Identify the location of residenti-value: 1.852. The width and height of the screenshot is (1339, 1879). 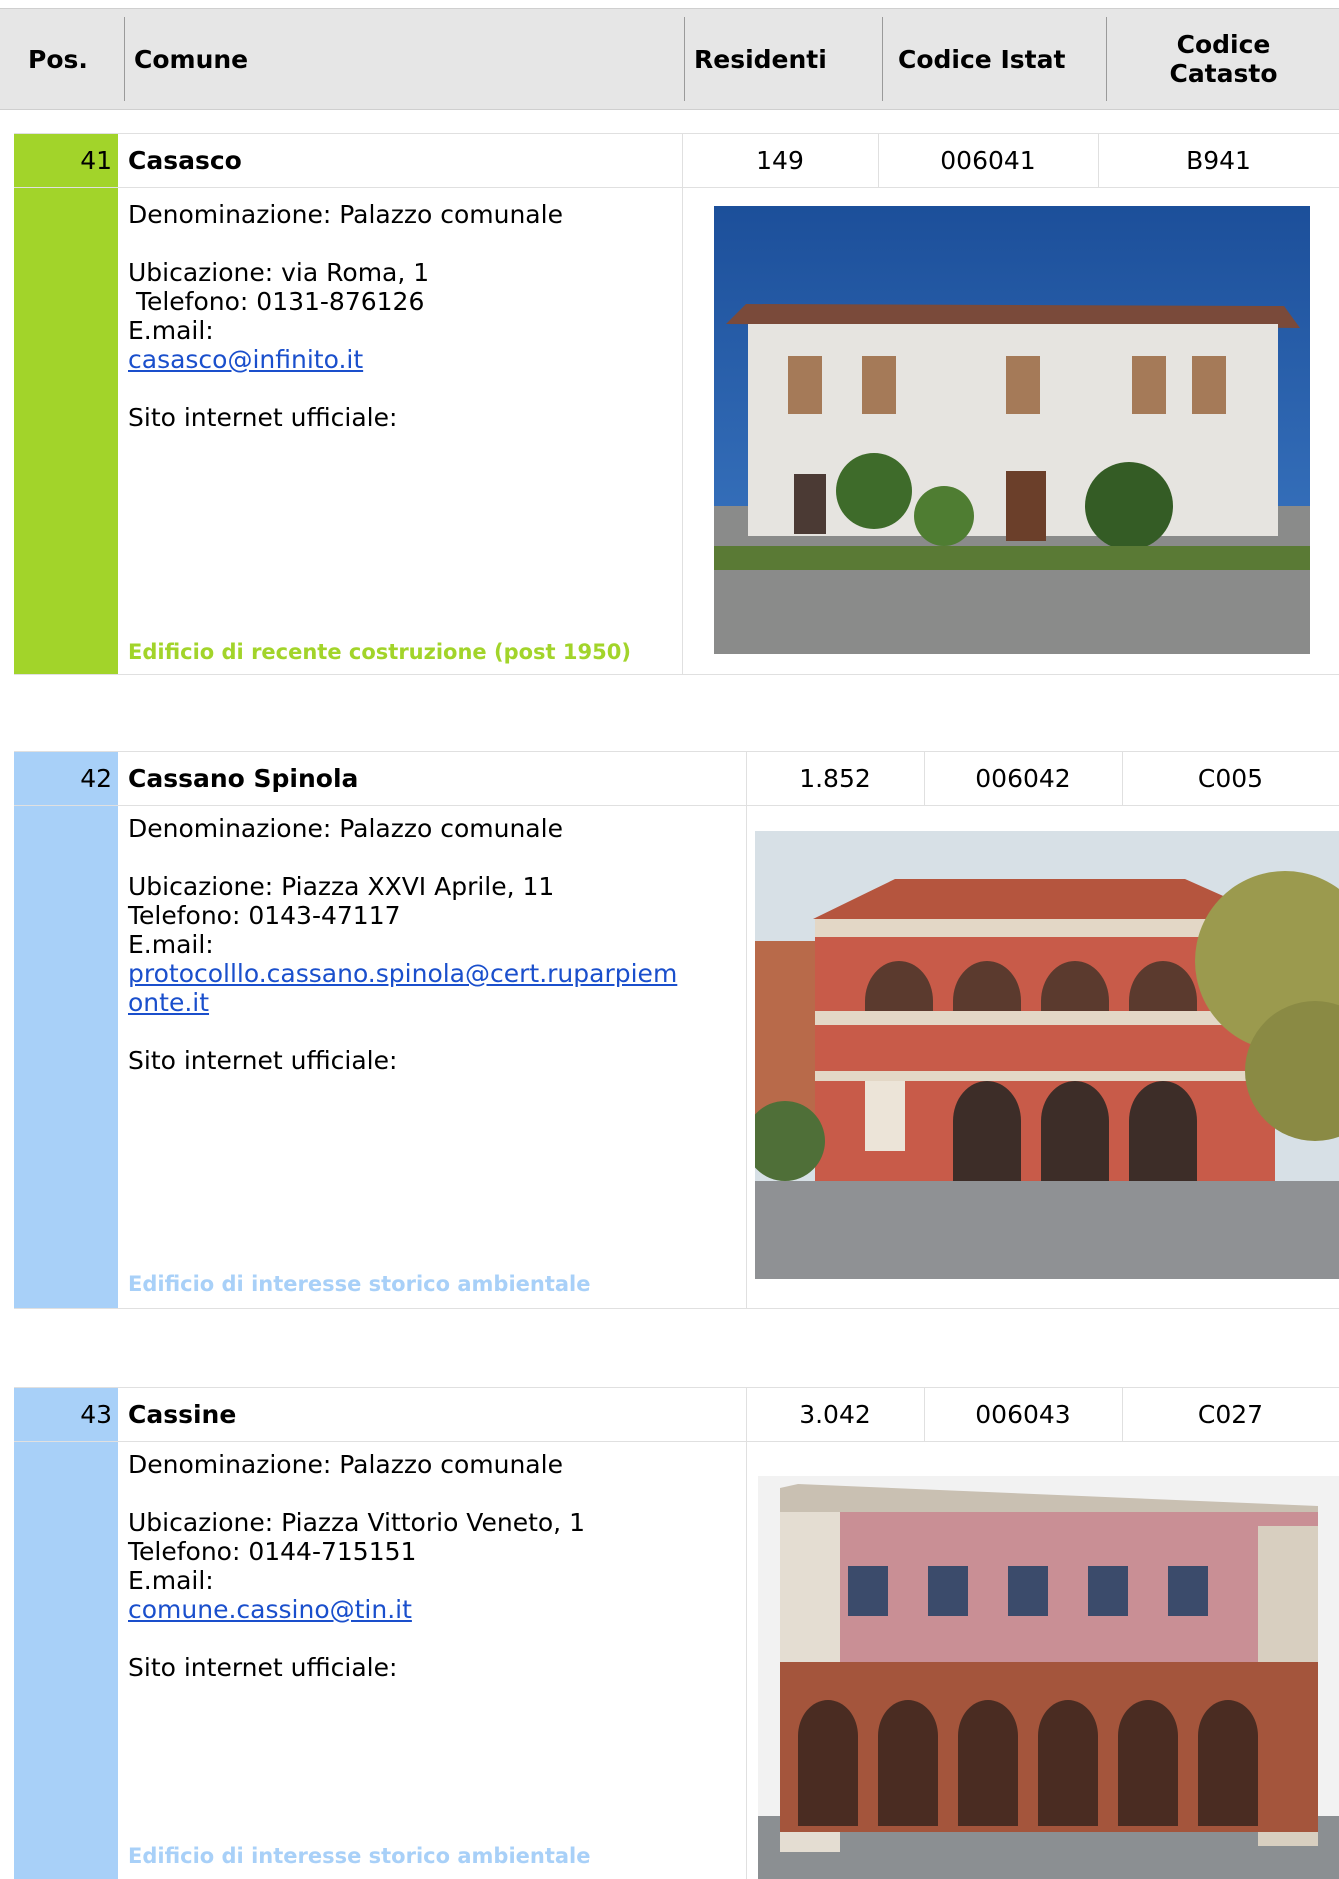
(835, 778).